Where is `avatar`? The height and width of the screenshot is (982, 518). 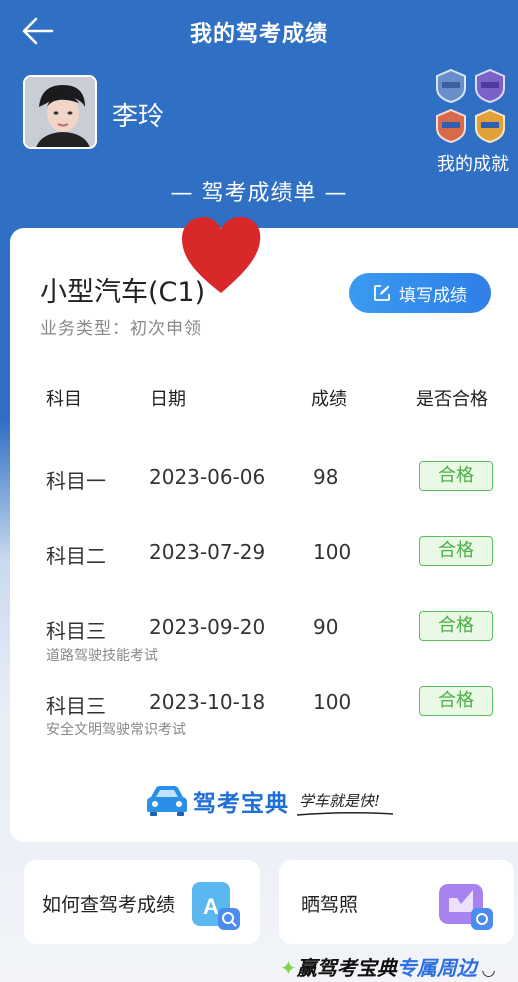 avatar is located at coordinates (60, 112).